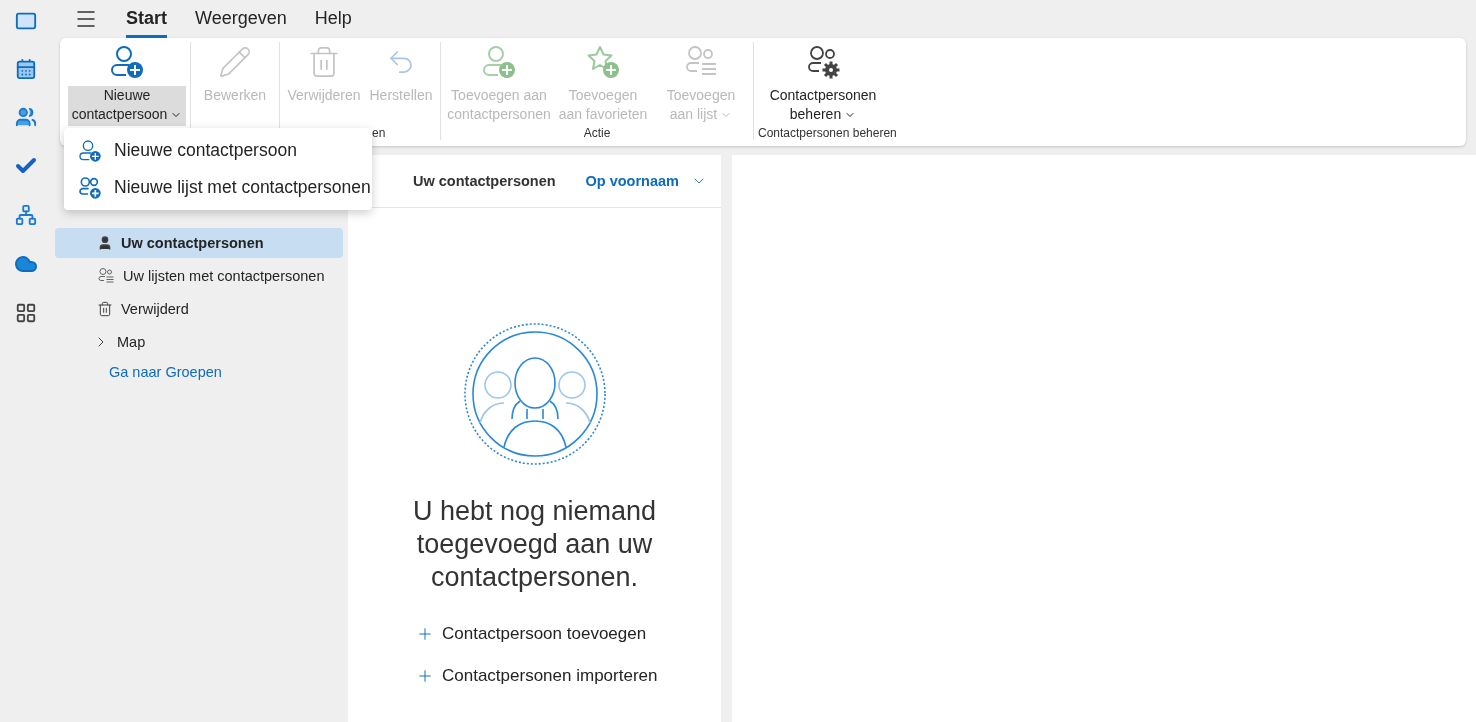  What do you see at coordinates (26, 215) in the screenshot?
I see `org-chart-icon` at bounding box center [26, 215].